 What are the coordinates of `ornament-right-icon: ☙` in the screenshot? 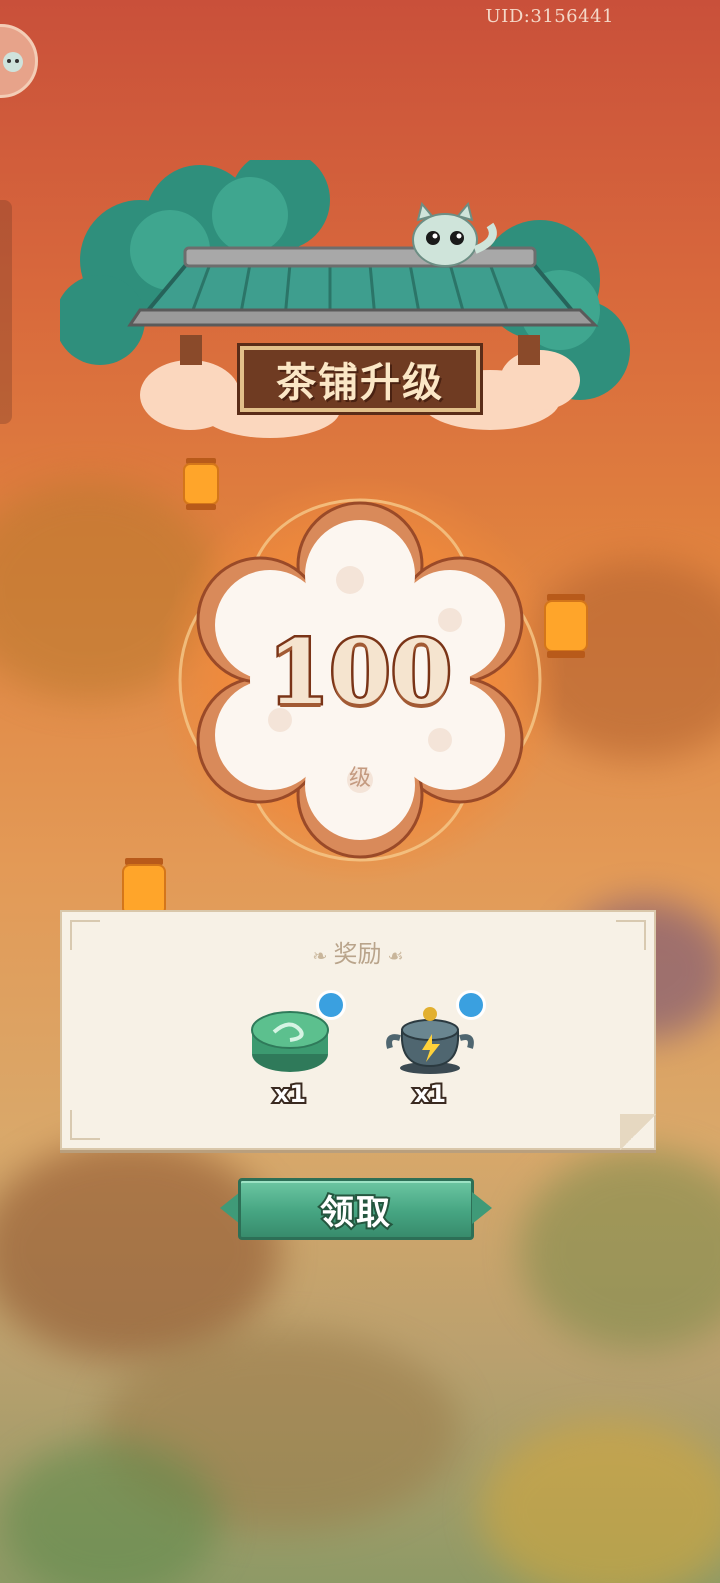 It's located at (395, 956).